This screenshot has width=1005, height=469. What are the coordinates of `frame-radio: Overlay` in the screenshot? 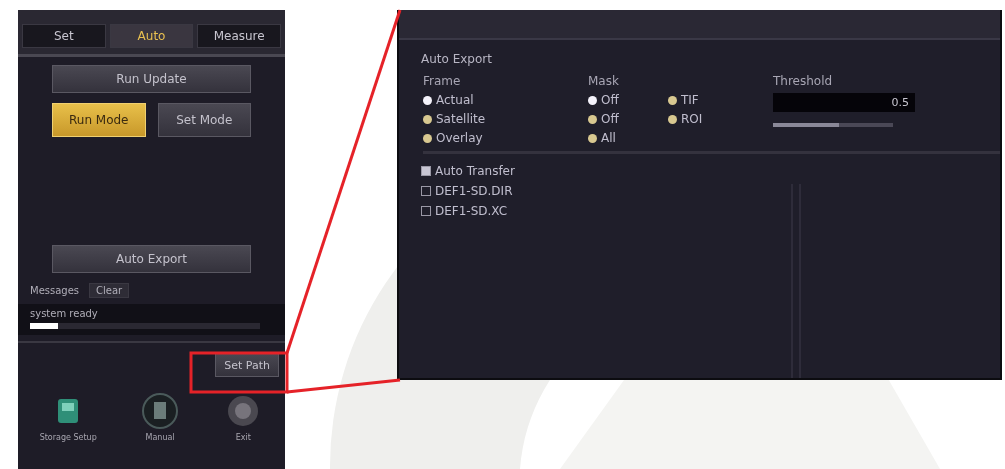 It's located at (505, 138).